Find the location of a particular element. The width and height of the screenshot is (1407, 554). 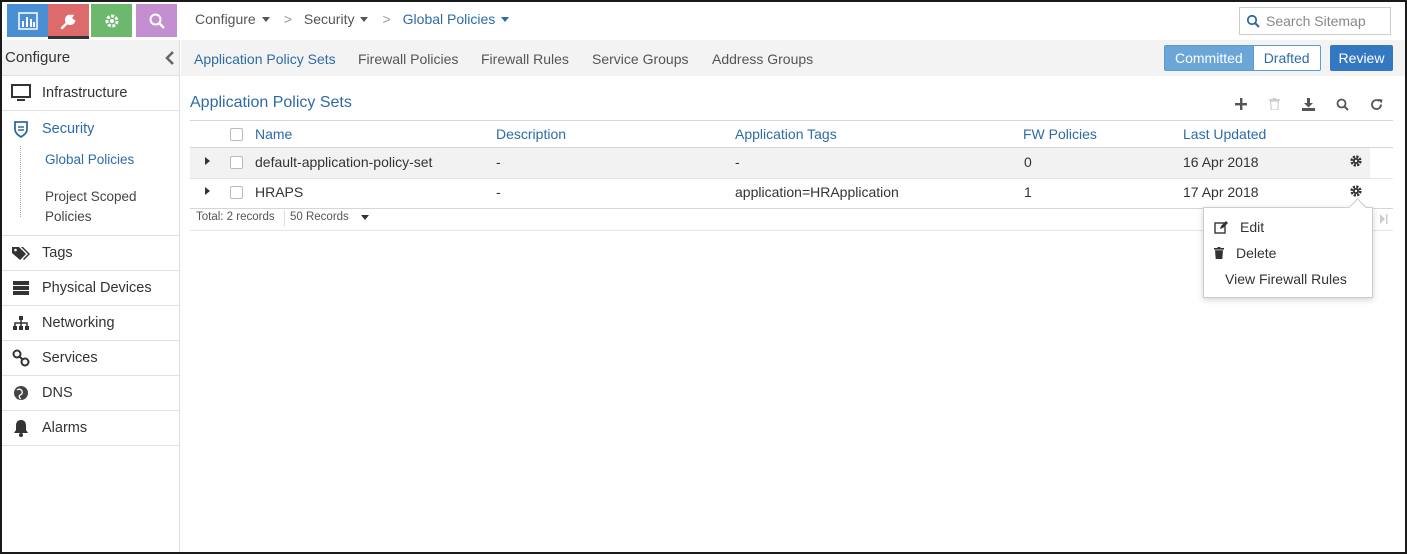

sidebar-subitem-label: Project Scoped is located at coordinates (91, 196).